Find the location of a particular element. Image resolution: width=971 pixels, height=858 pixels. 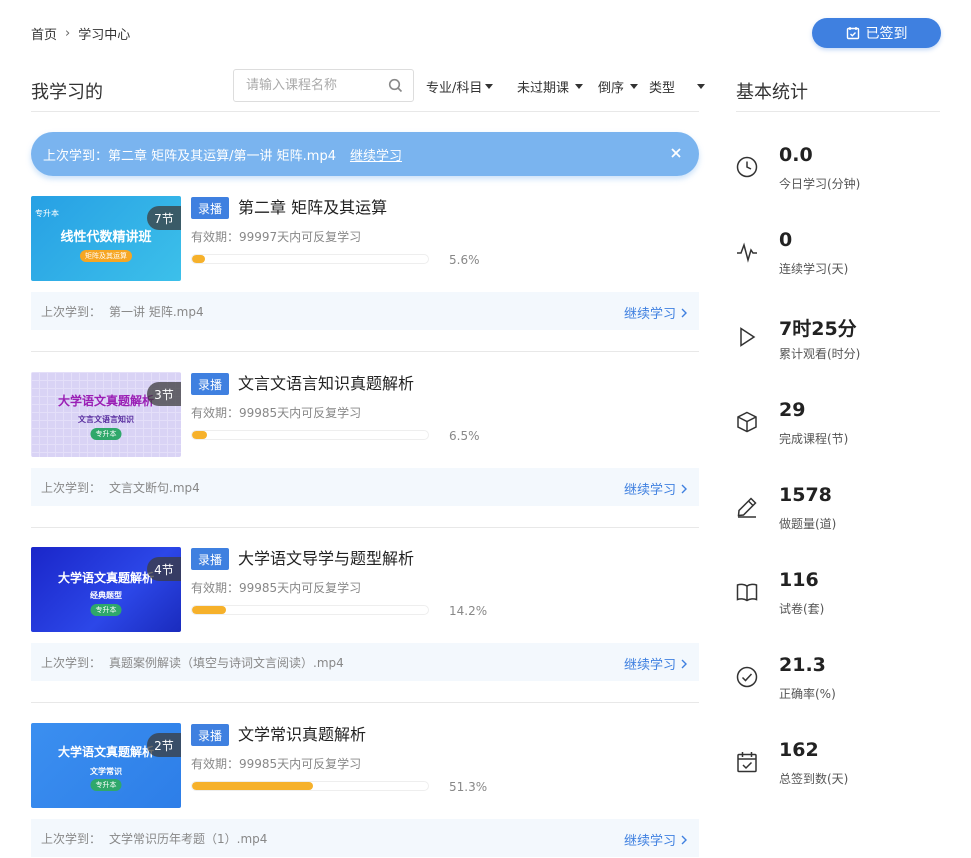

signed-in-button: 已签到 is located at coordinates (876, 33).